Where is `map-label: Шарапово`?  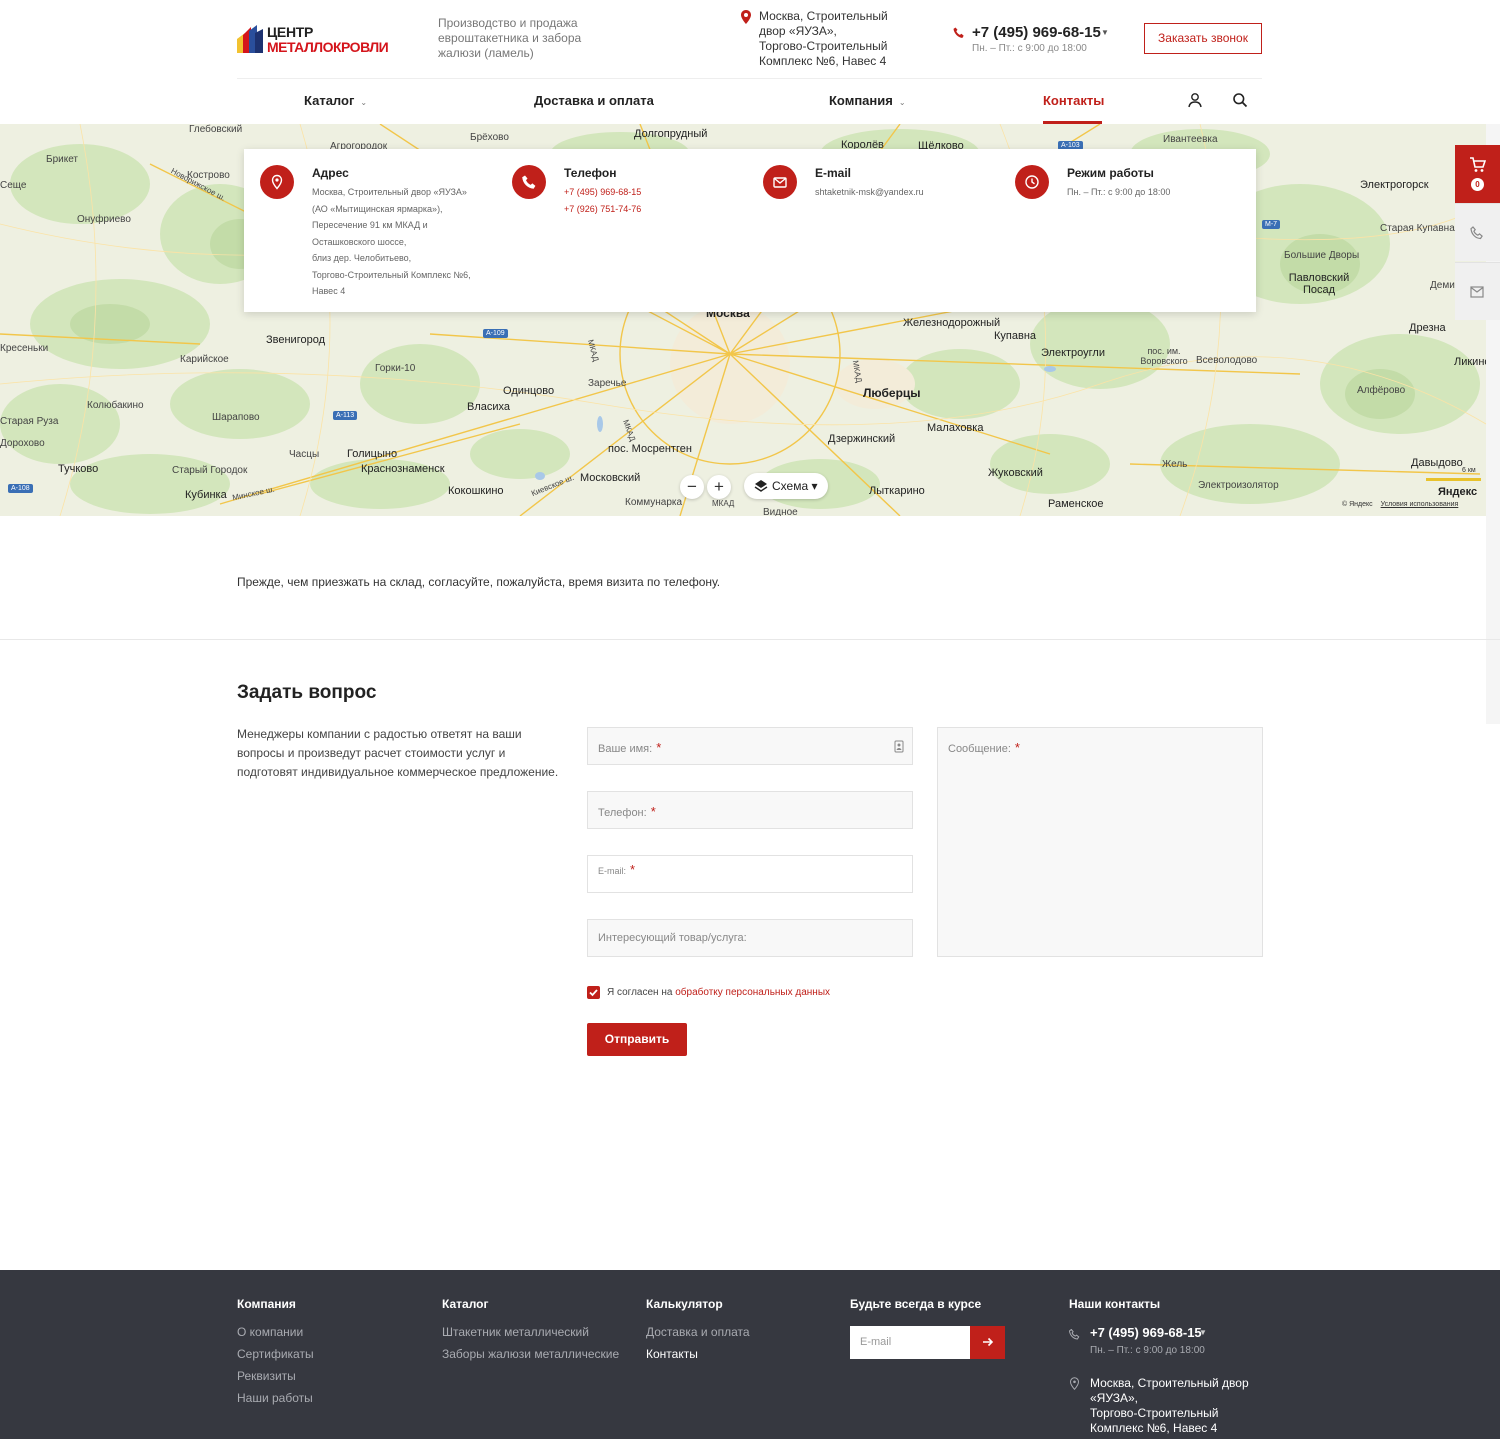
map-label: Шарапово is located at coordinates (236, 417).